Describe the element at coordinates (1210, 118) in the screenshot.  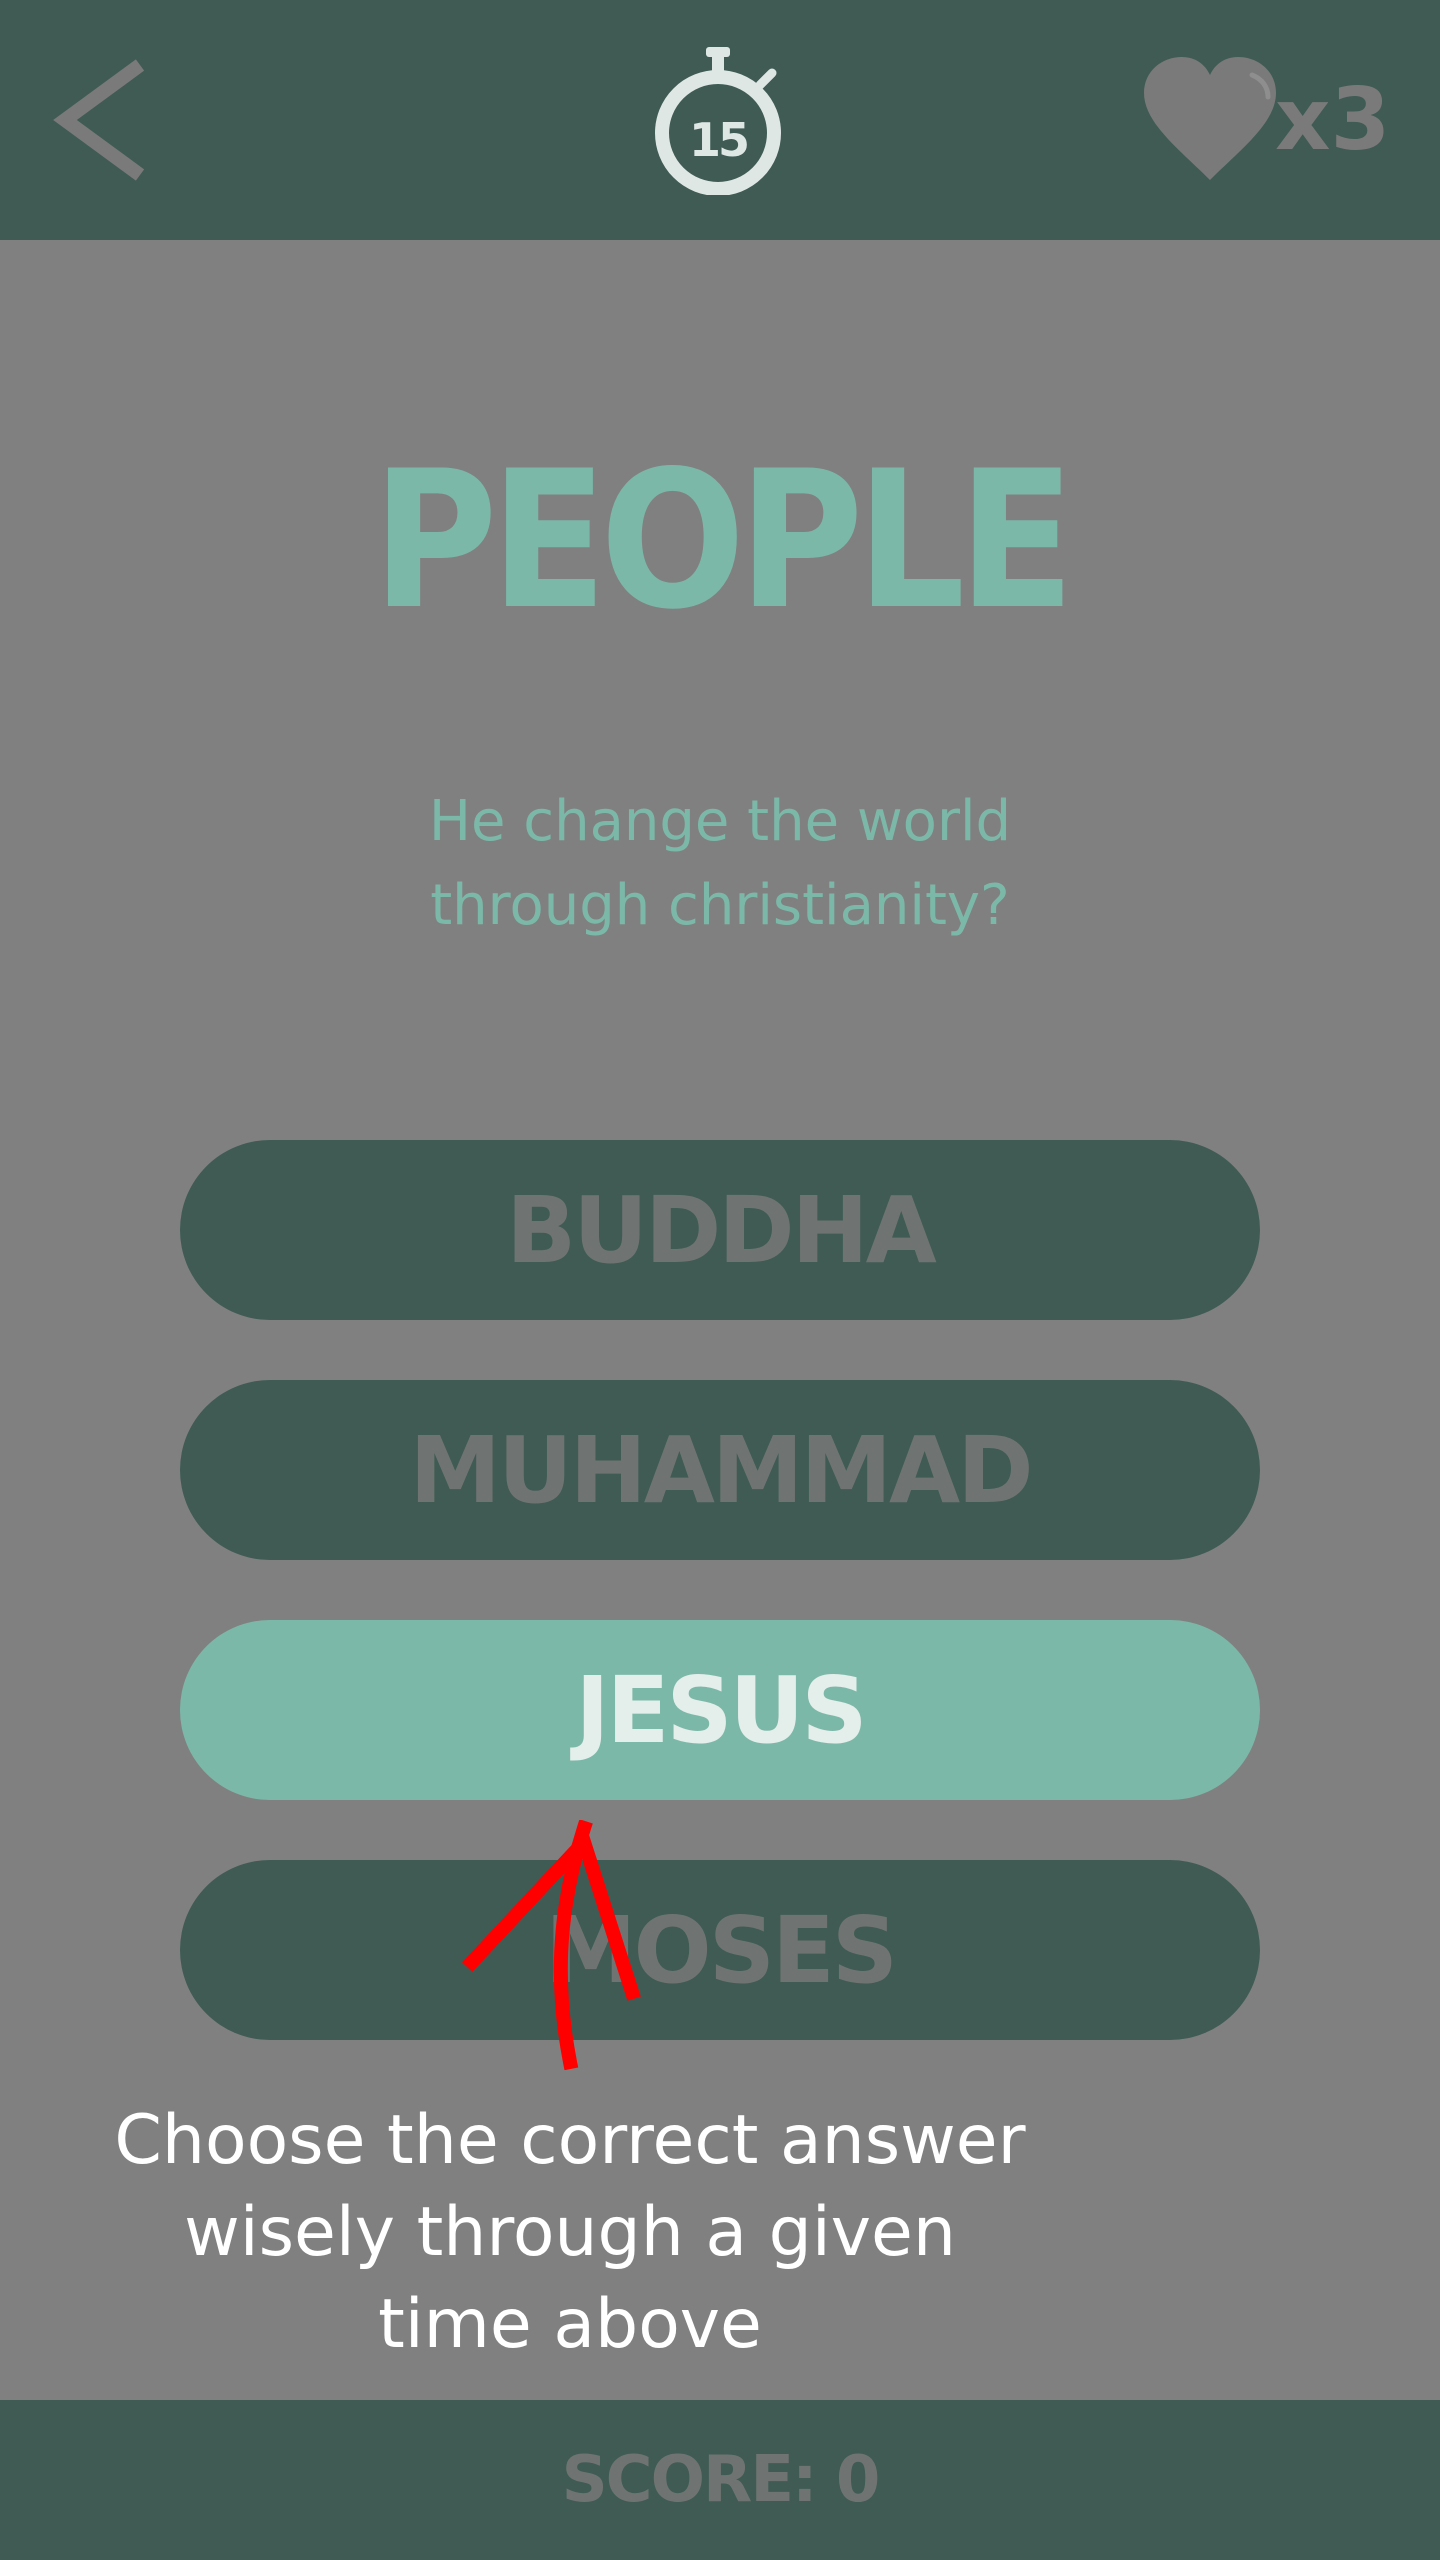
I see `heart-icon` at that location.